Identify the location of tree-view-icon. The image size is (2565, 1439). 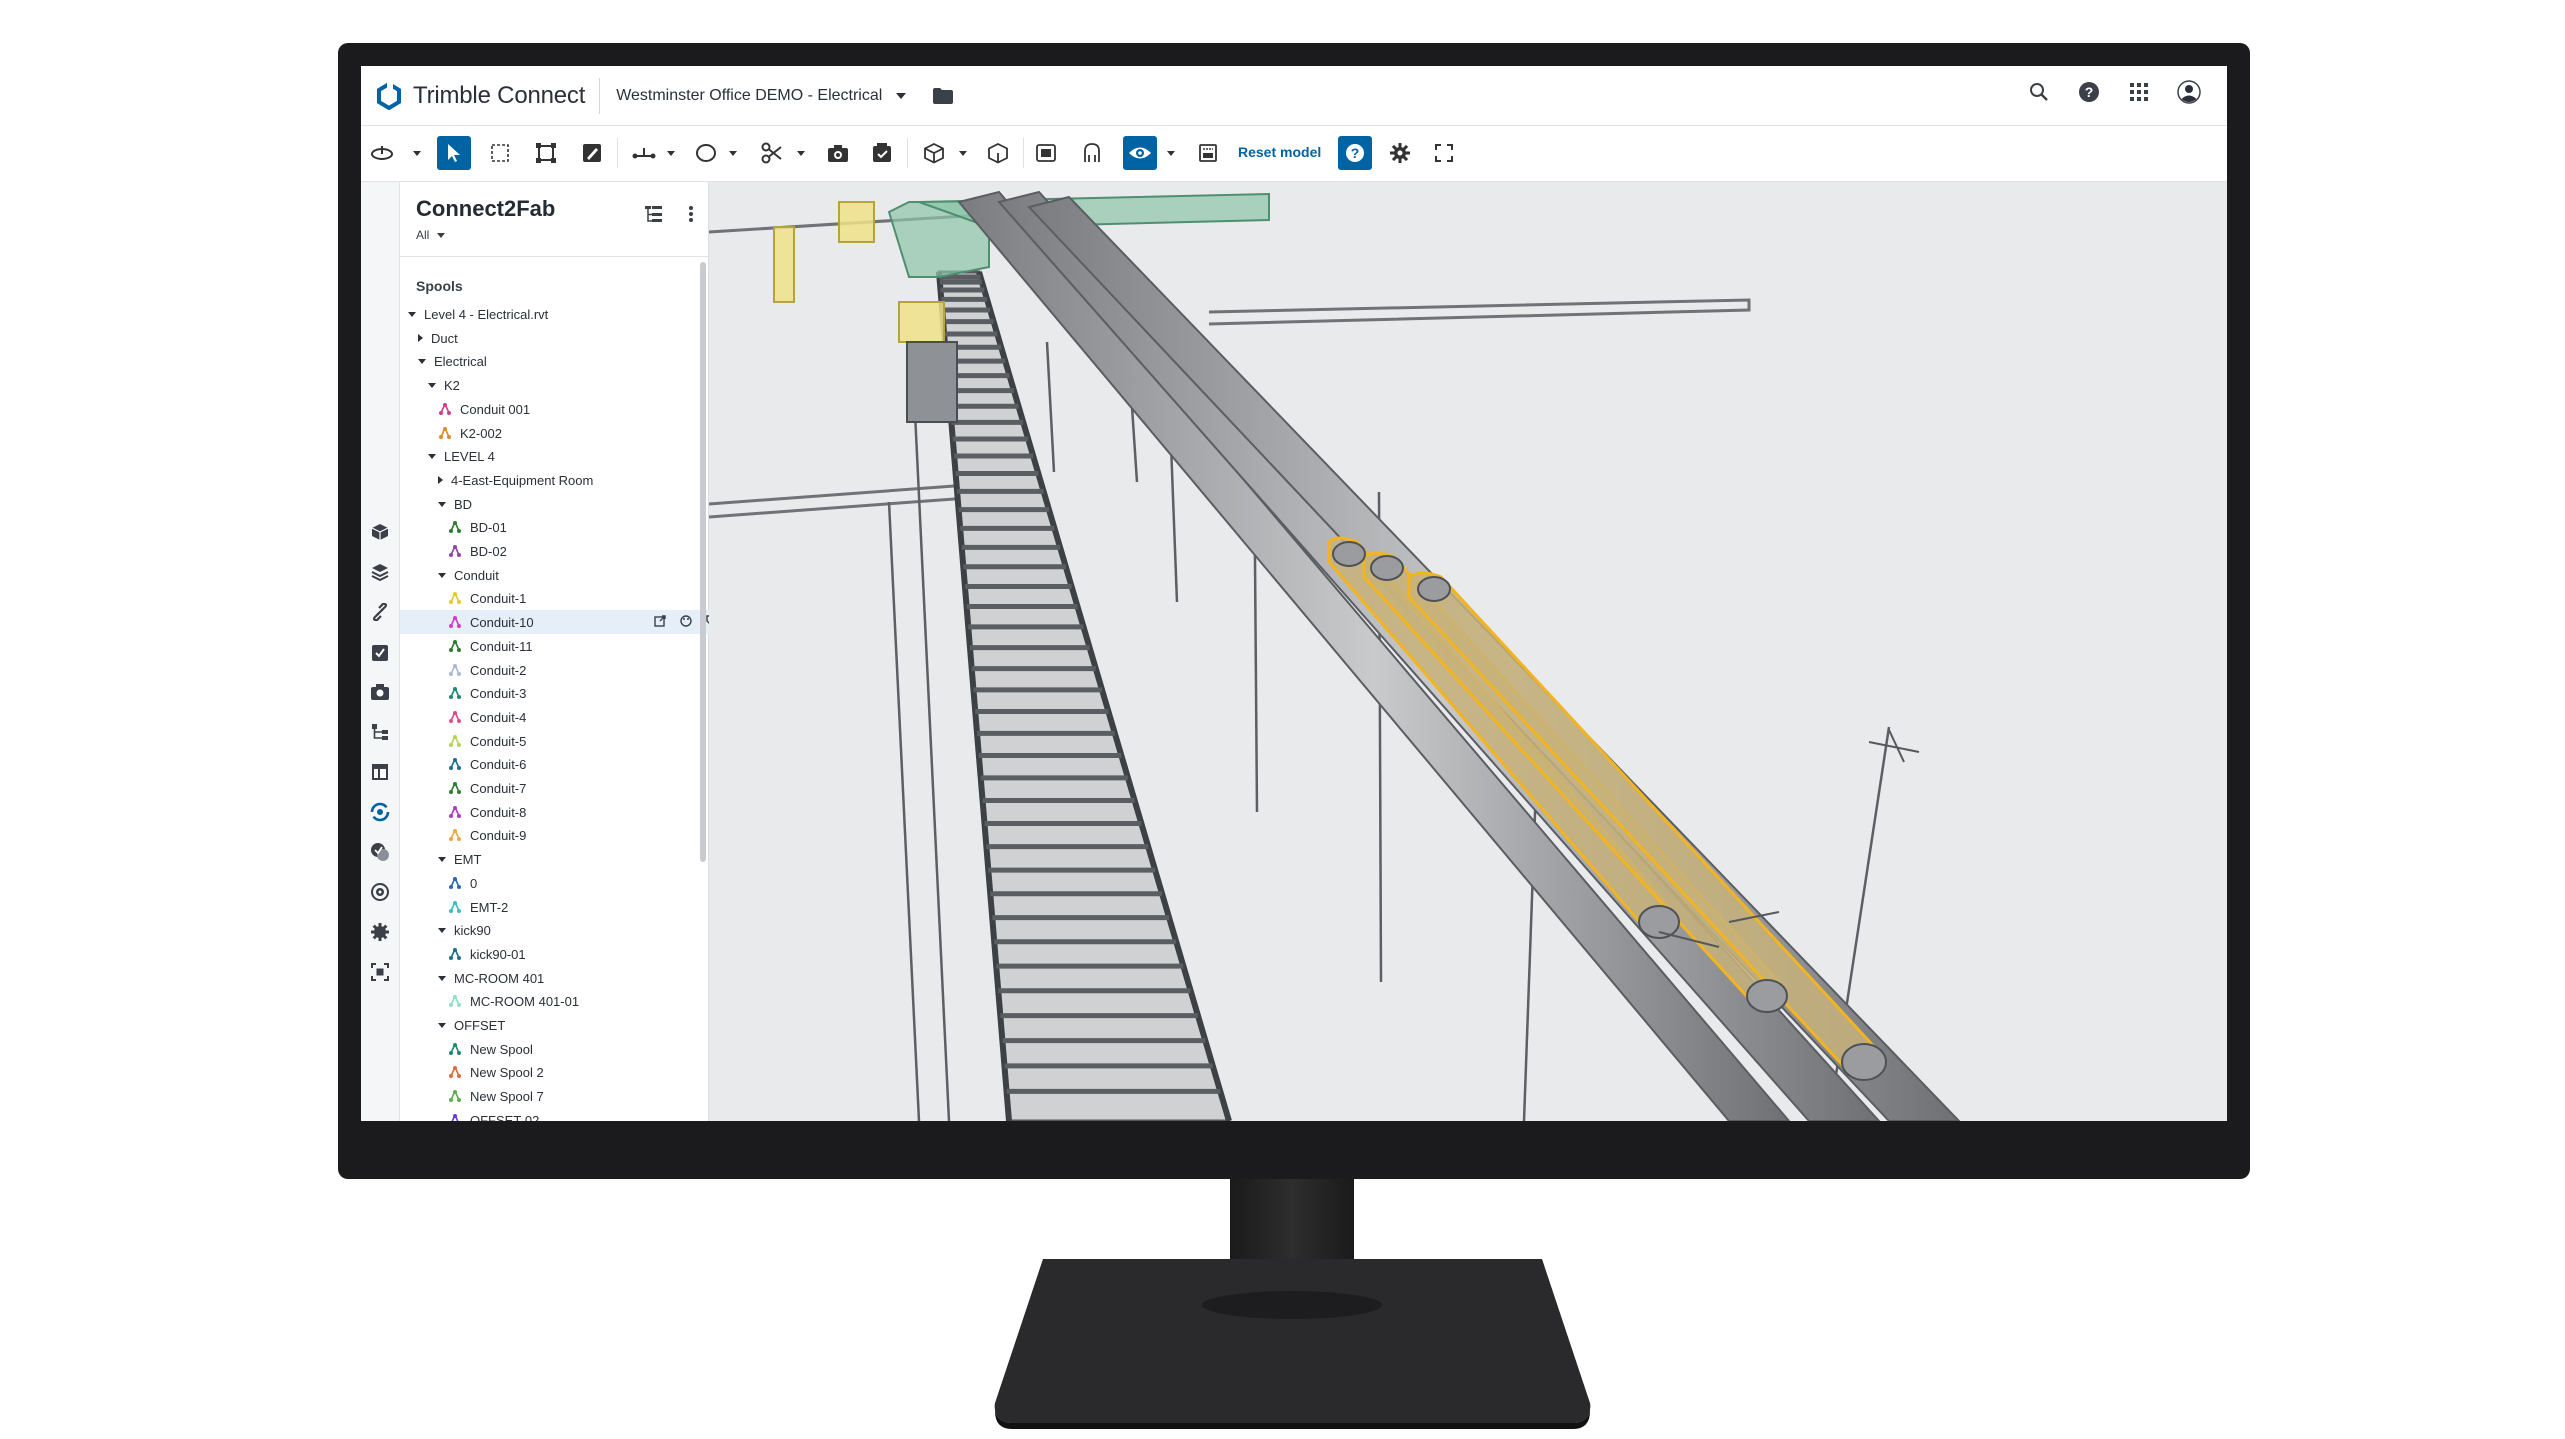
(654, 216).